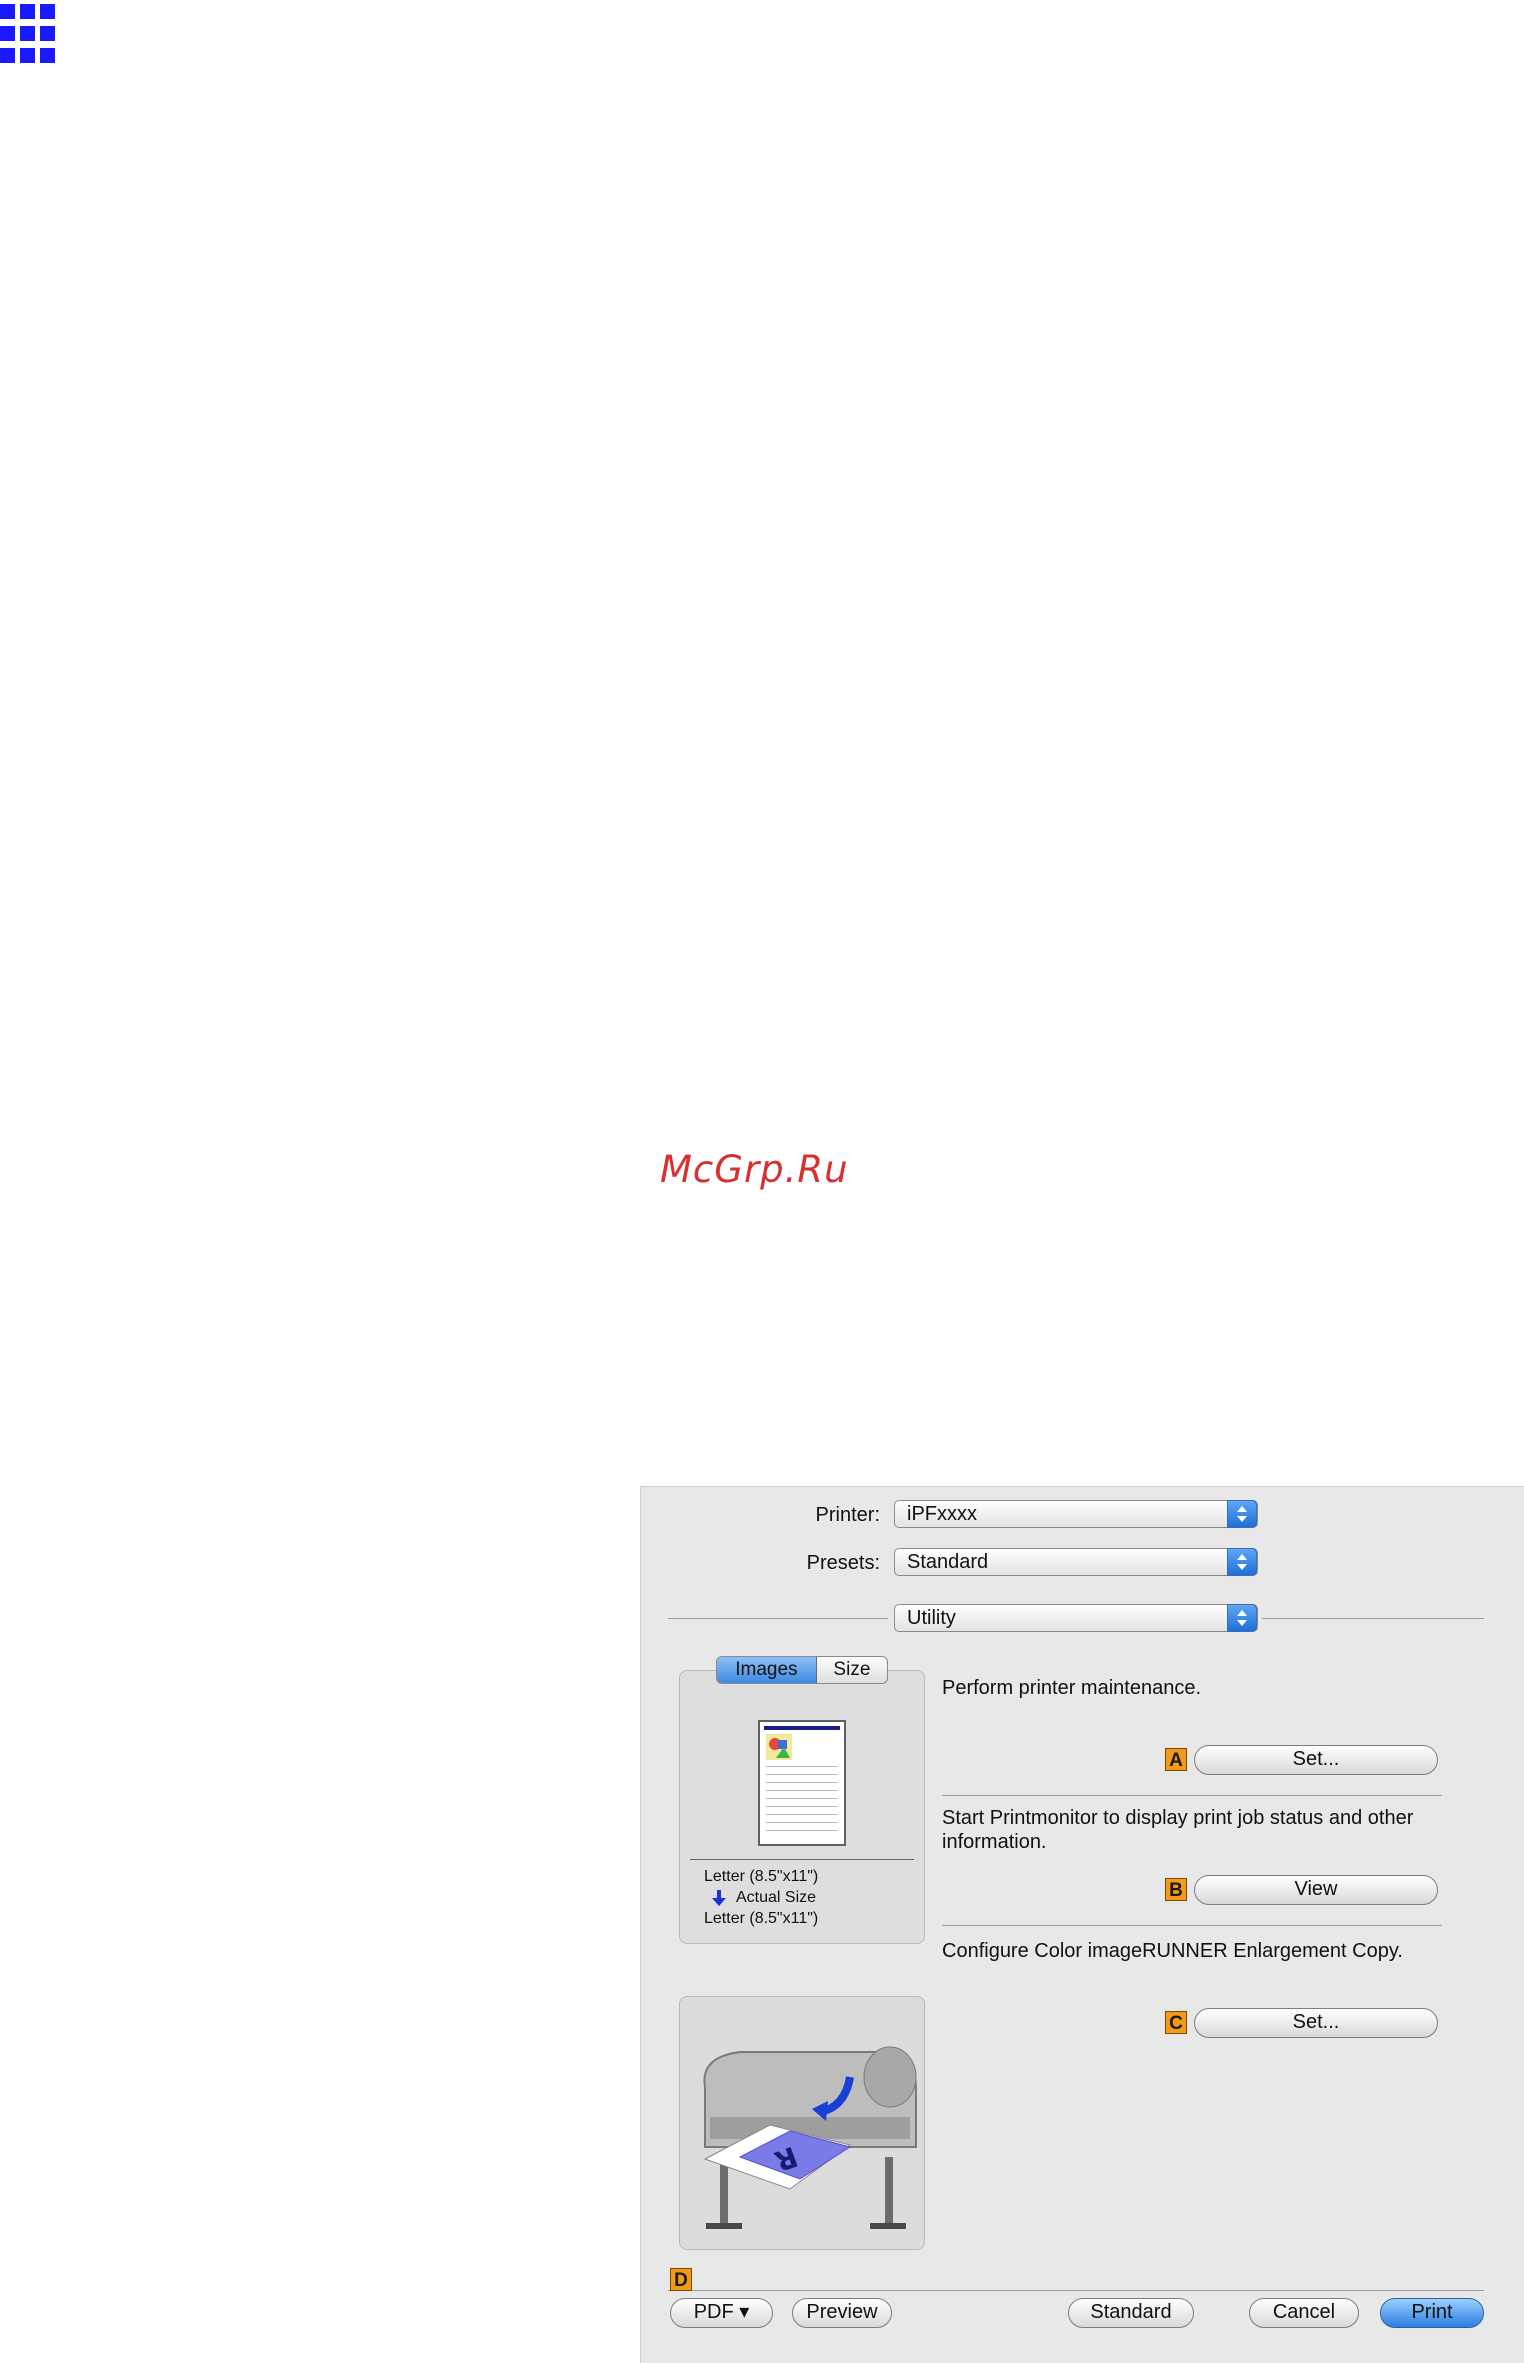 The image size is (1524, 2363). What do you see at coordinates (810, 2137) in the screenshot?
I see `printer-illustration-image: R` at bounding box center [810, 2137].